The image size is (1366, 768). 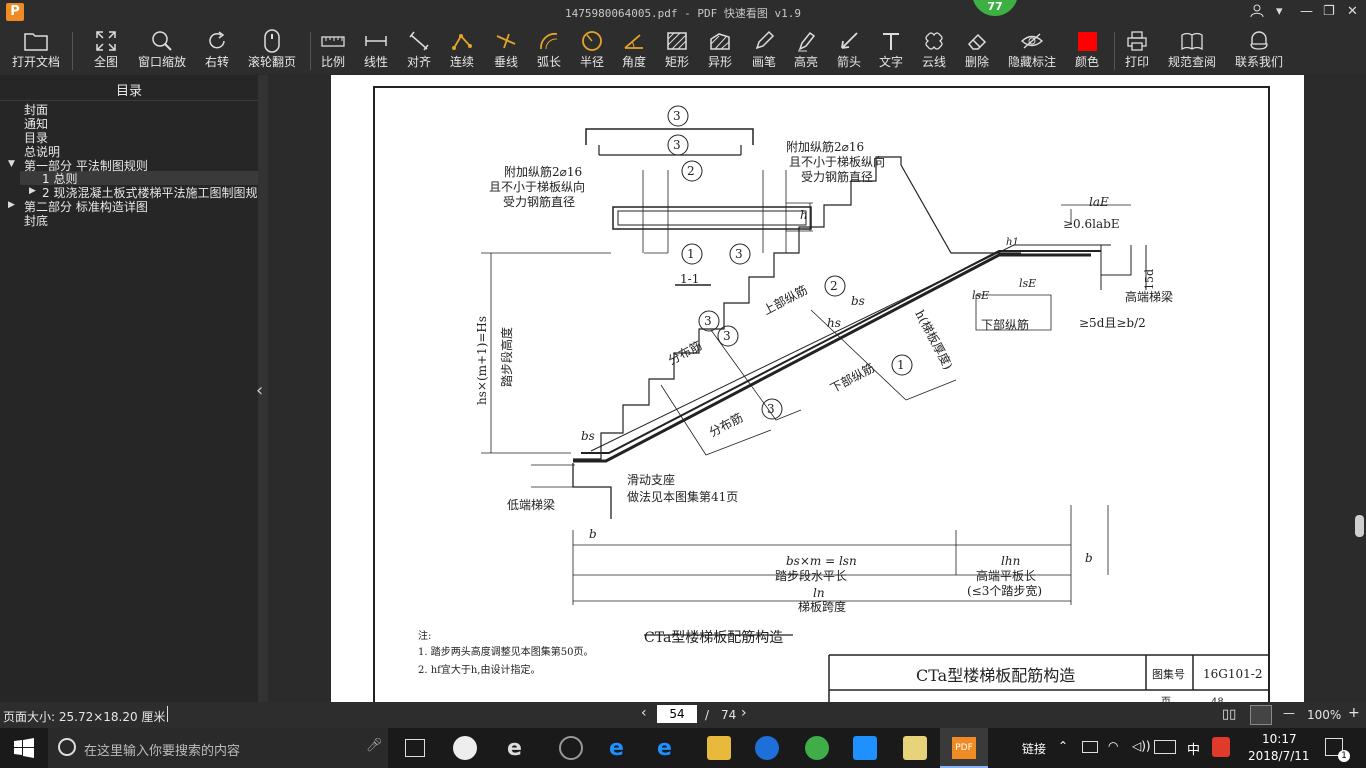 I want to click on thickness-label: h(梯板厚度), so click(x=934, y=339).